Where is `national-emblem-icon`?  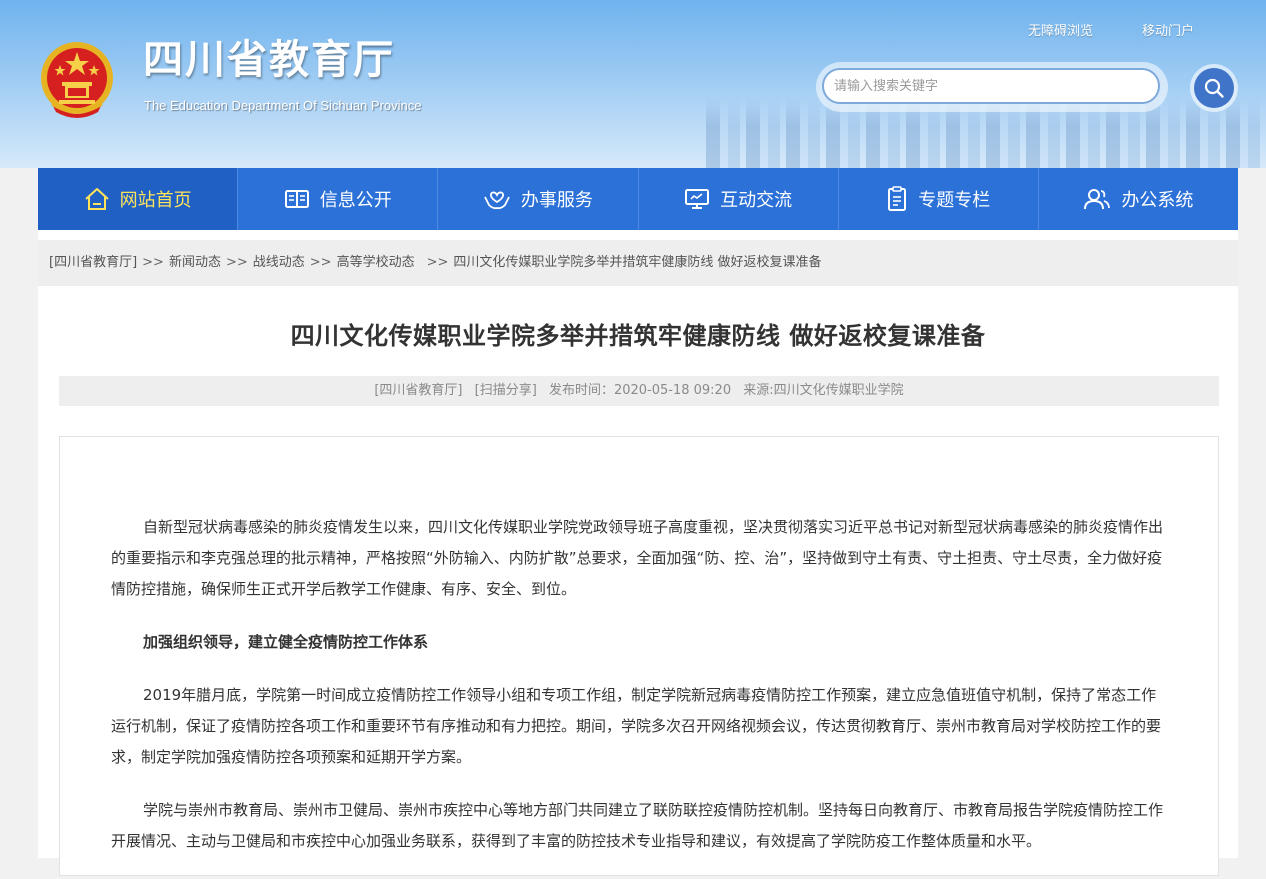
national-emblem-icon is located at coordinates (77, 80).